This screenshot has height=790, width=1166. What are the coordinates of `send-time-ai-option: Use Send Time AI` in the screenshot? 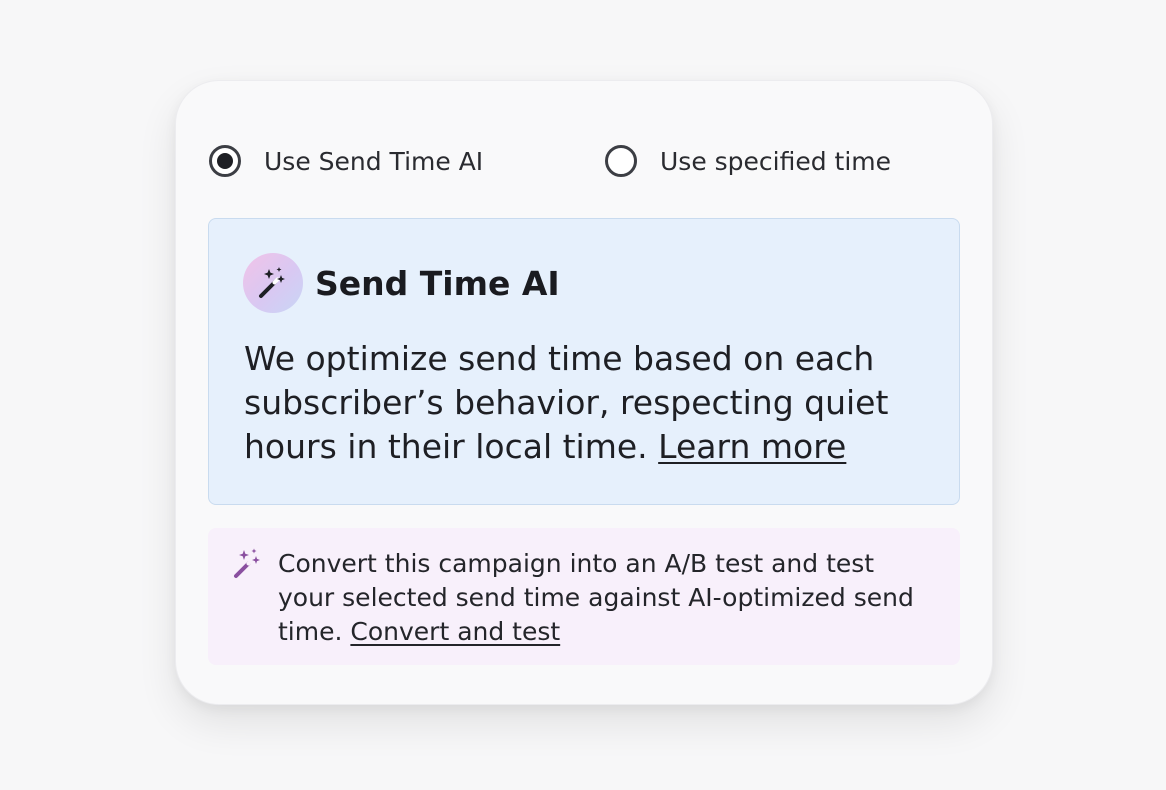 It's located at (346, 161).